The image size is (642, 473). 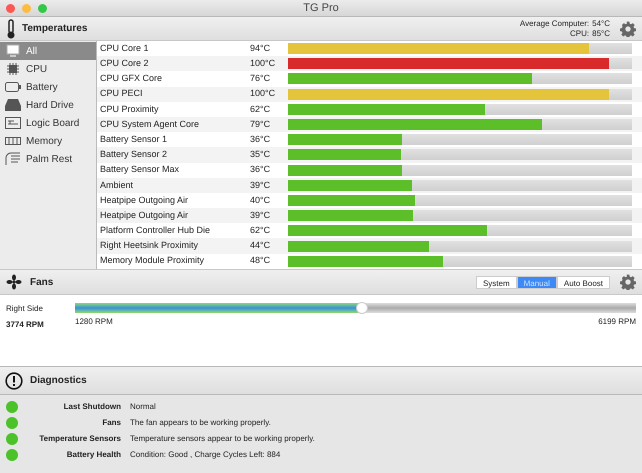 I want to click on diagnostic-text: Normal, so click(x=143, y=407).